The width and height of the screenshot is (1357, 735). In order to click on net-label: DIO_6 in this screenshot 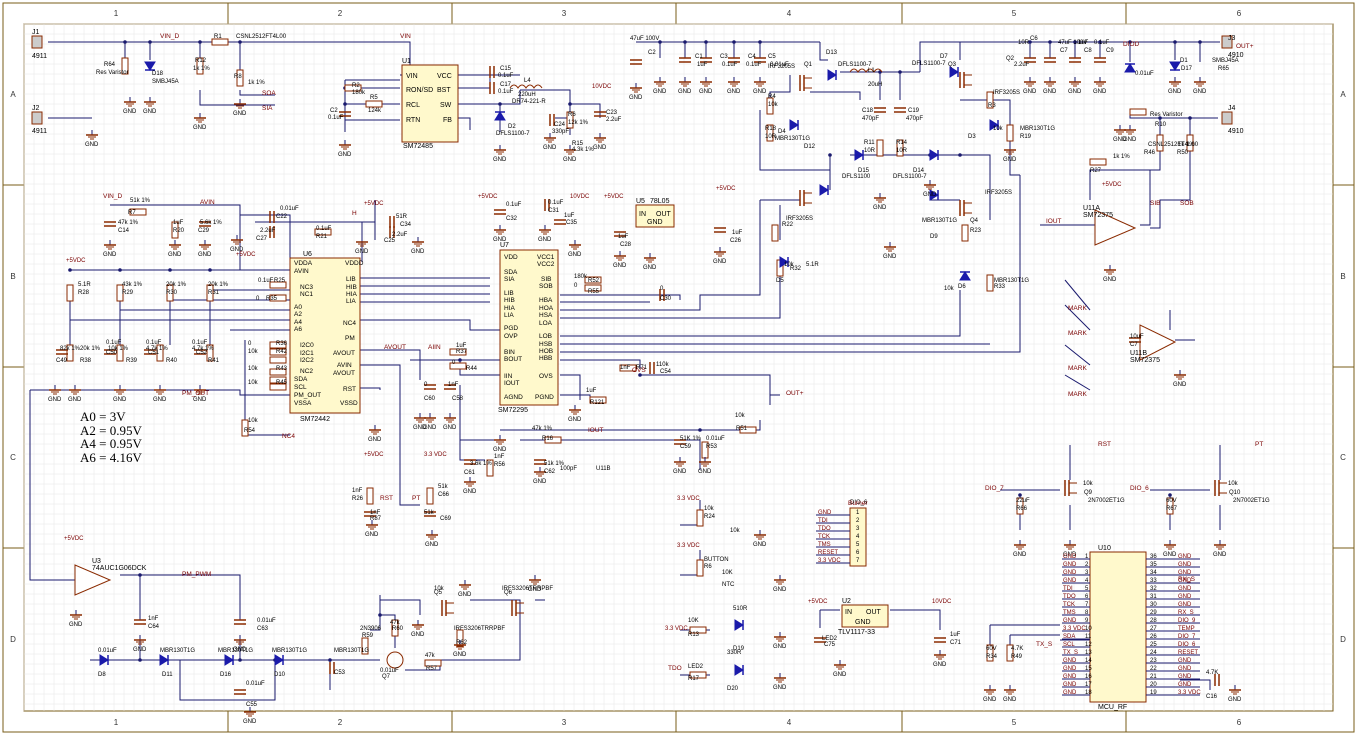, I will do `click(1139, 488)`.